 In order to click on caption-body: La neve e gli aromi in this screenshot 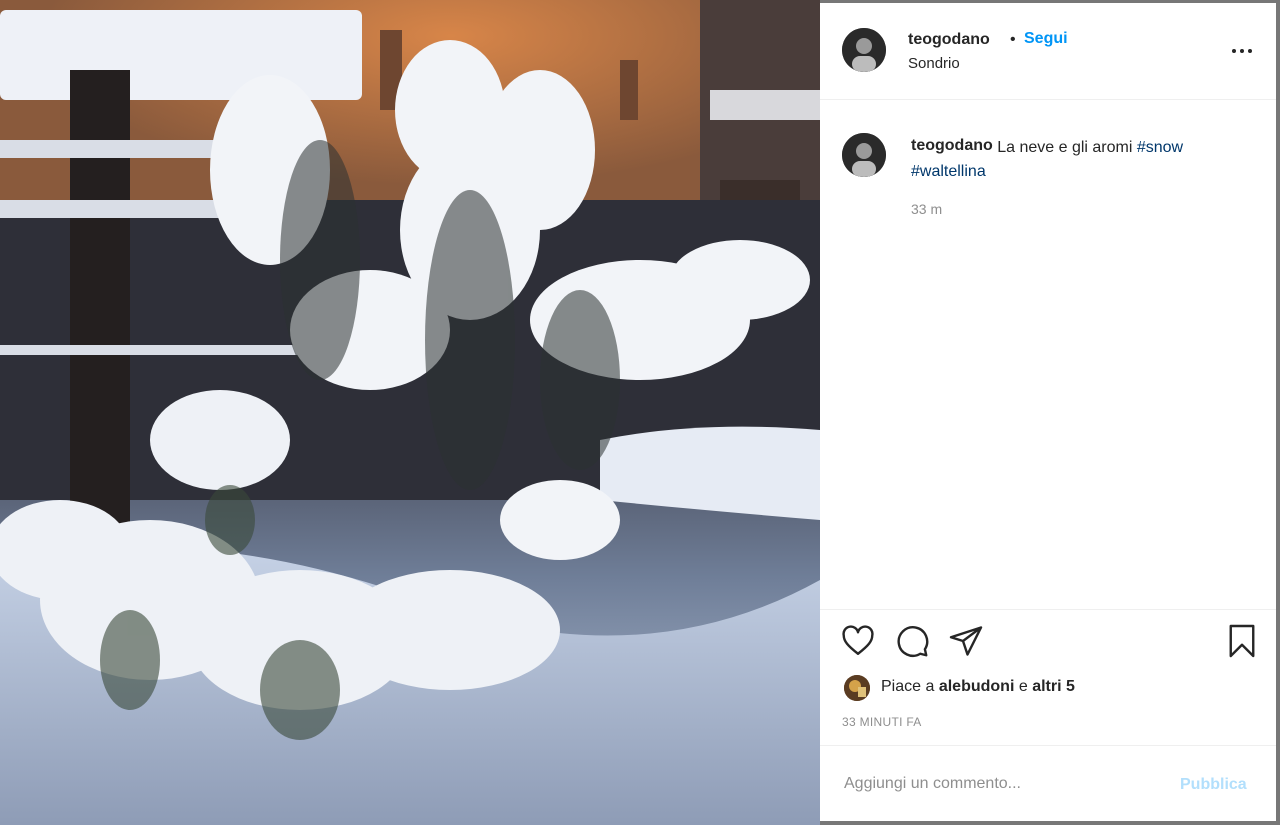, I will do `click(1065, 147)`.